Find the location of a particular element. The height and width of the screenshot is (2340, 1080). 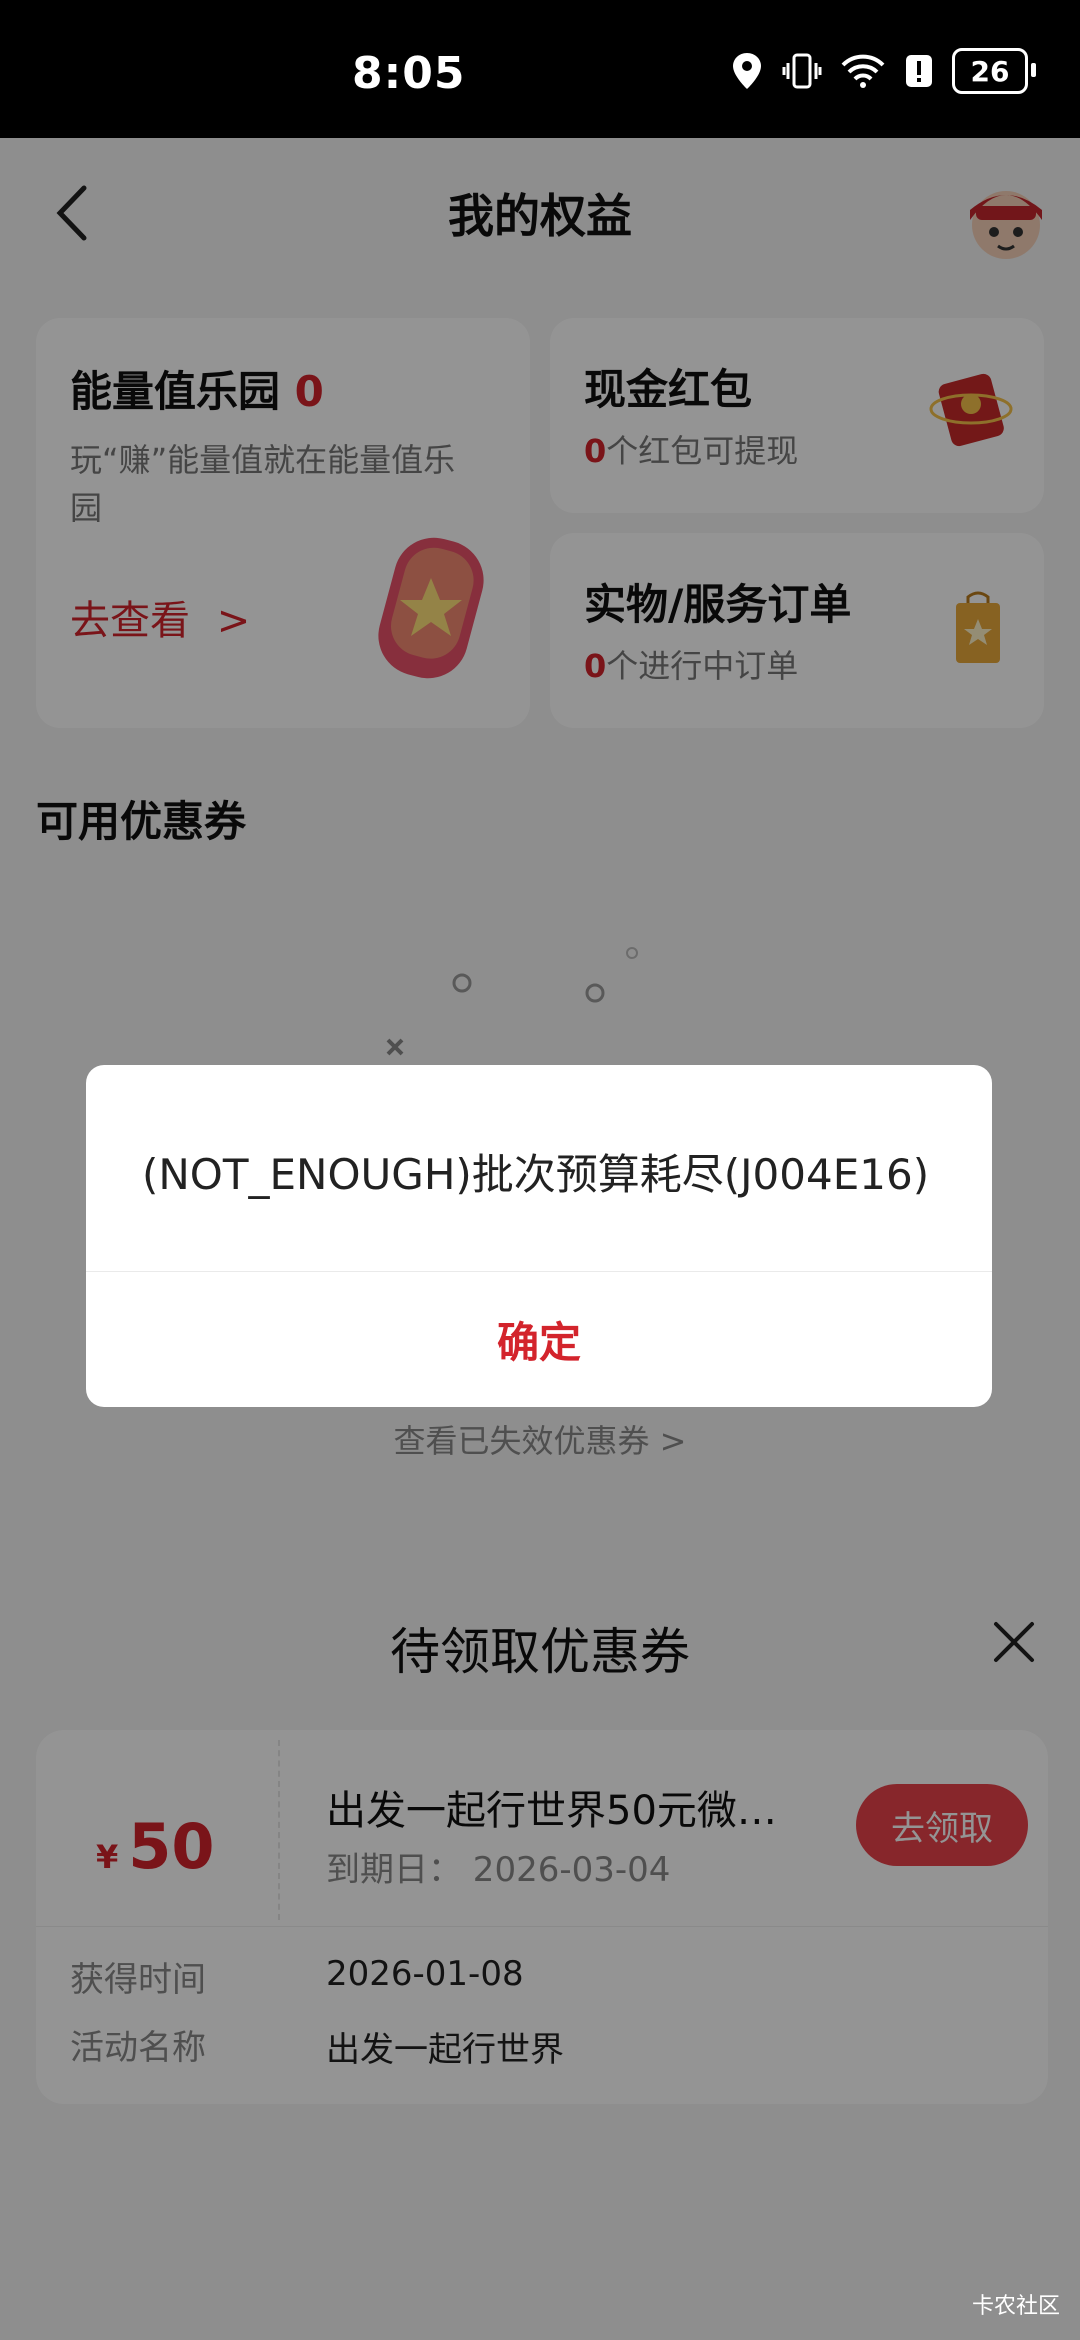

status-time: 8:05 is located at coordinates (409, 73).